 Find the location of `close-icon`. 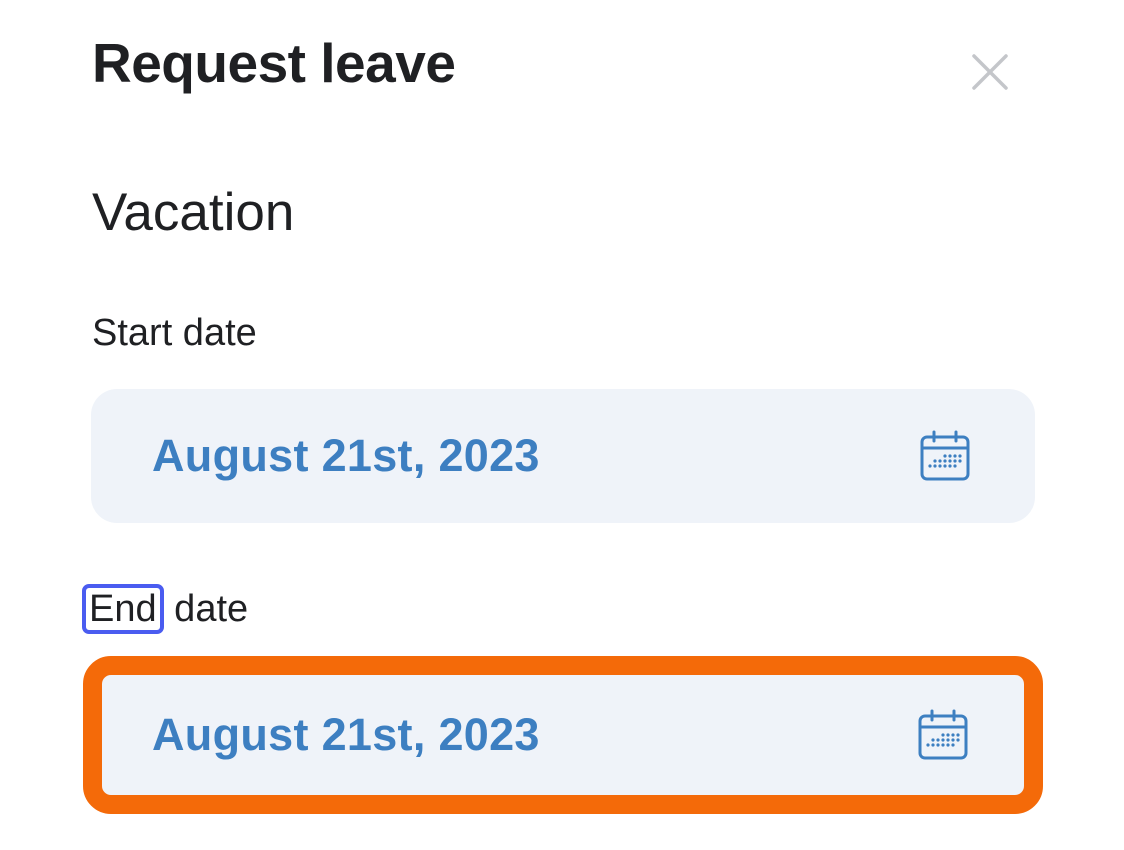

close-icon is located at coordinates (990, 72).